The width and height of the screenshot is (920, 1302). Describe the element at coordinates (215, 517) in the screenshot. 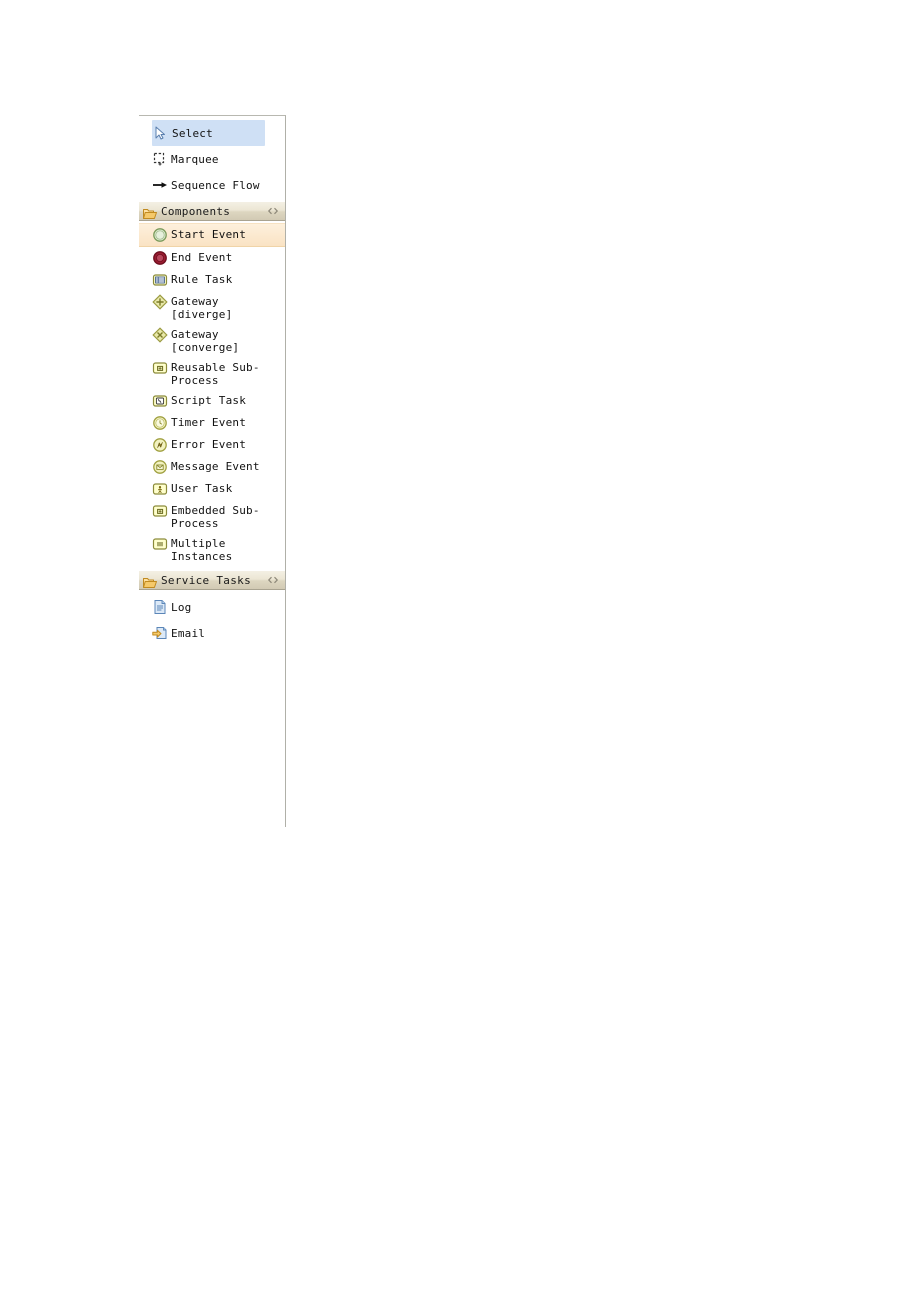

I see `palette-item-label: Embedded Sub- Process` at that location.